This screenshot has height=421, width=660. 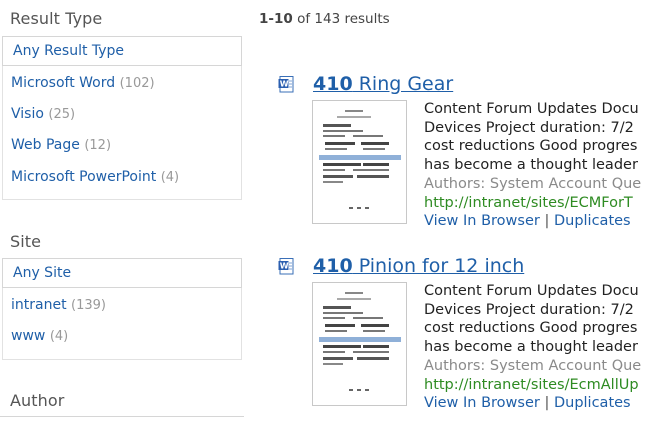 I want to click on filter-count: (139), so click(x=88, y=305).